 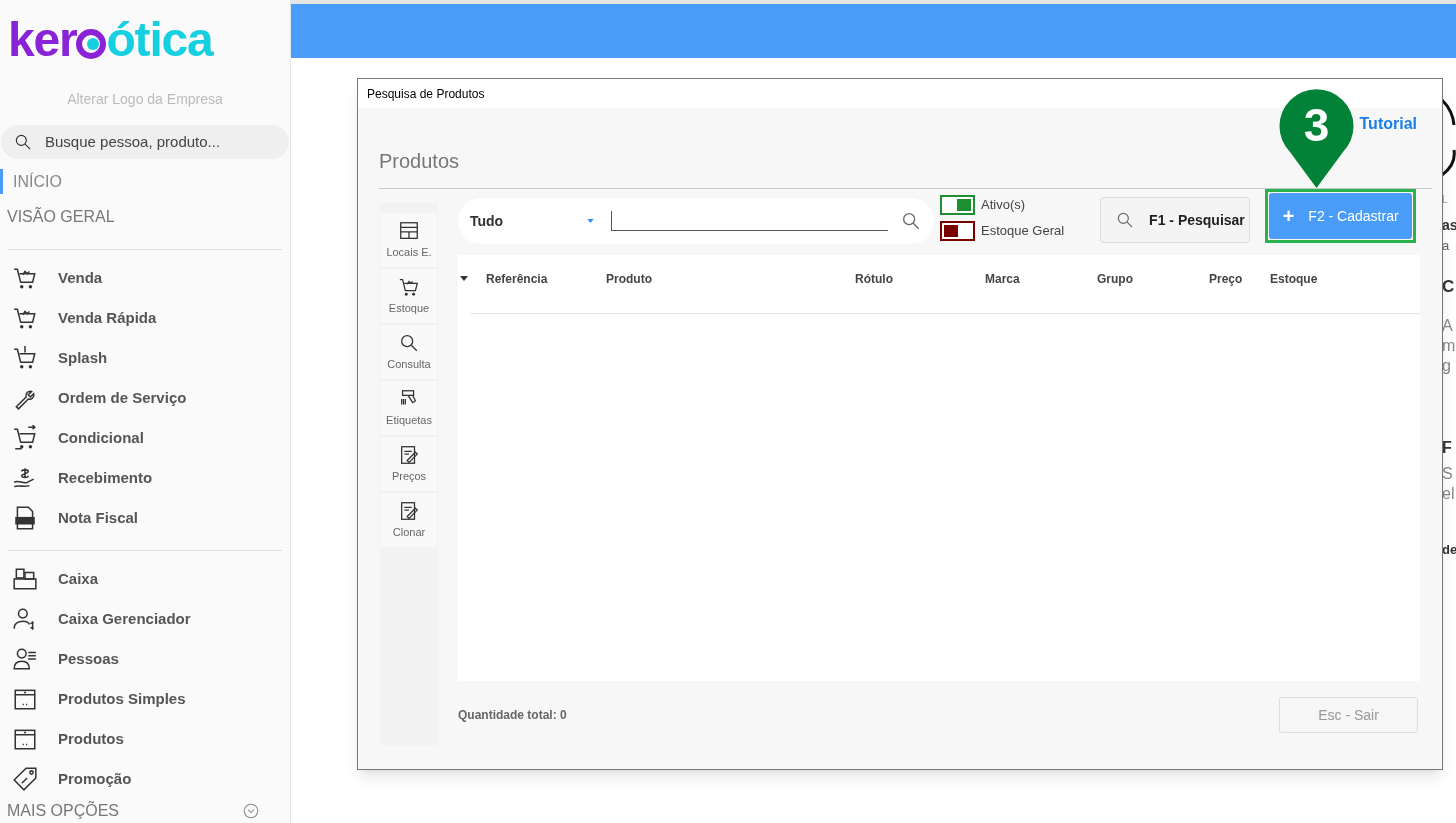 I want to click on background-text: el, so click(x=1449, y=493).